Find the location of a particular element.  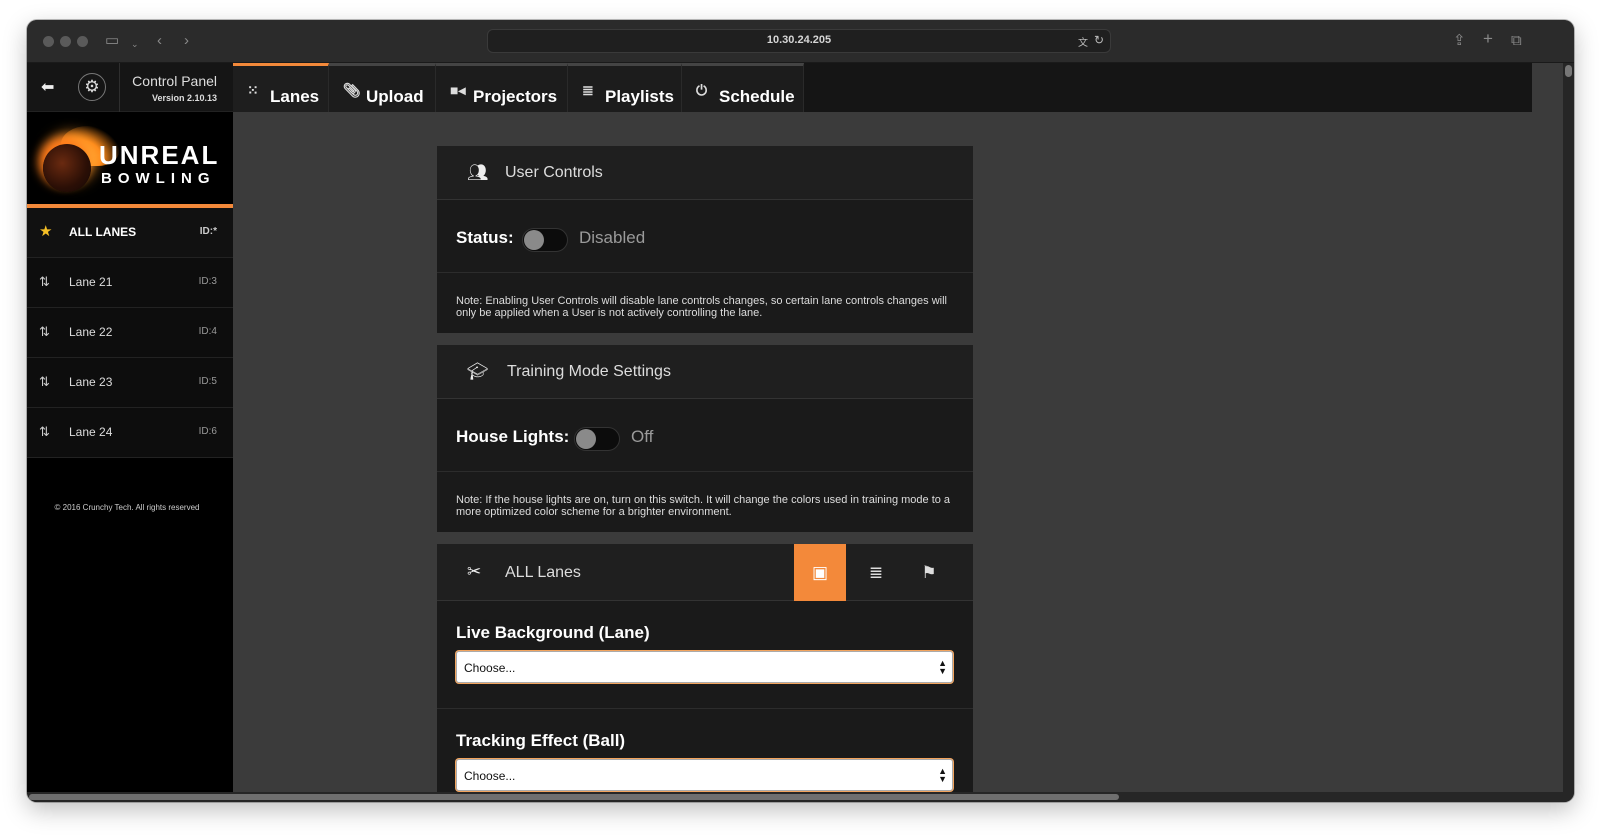

status-label: Status: is located at coordinates (485, 237).